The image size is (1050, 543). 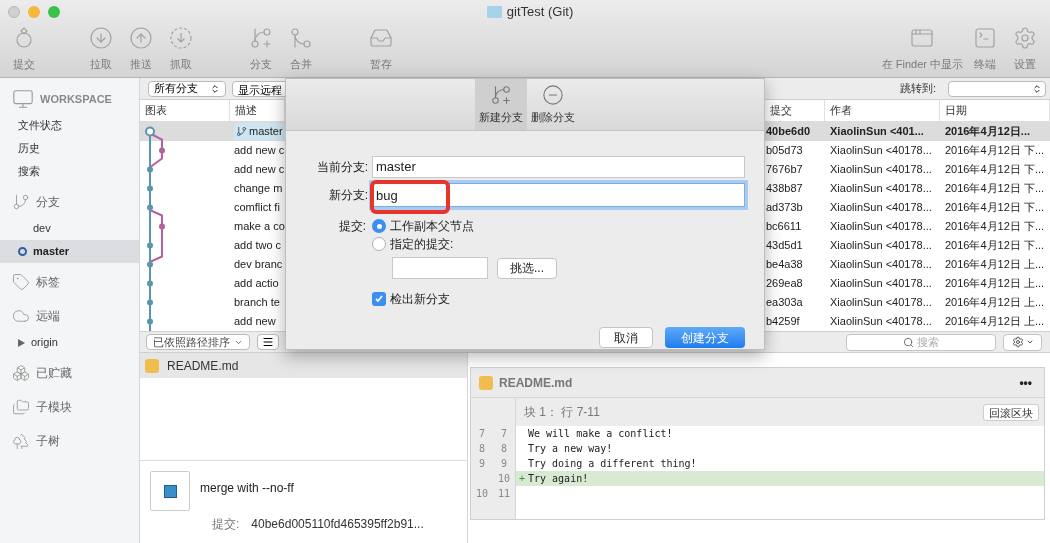 What do you see at coordinates (784, 170) in the screenshot?
I see `commit-hash: 7676b7` at bounding box center [784, 170].